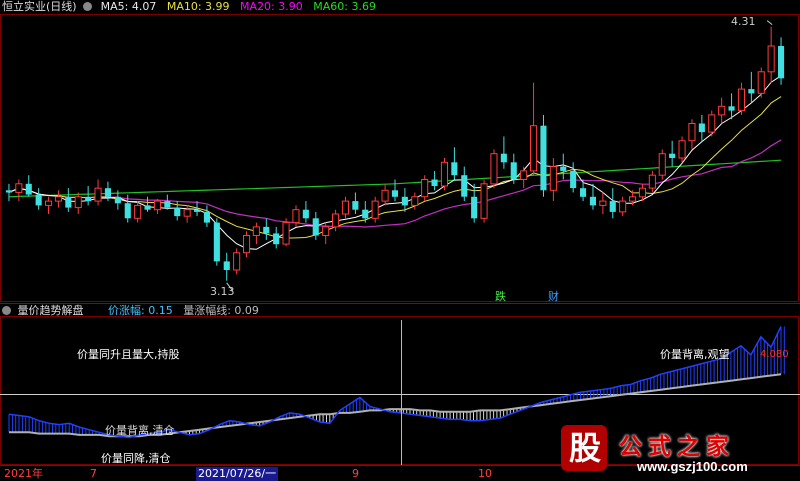 This screenshot has width=800, height=481. What do you see at coordinates (217, 6) in the screenshot?
I see `ma10-value: 3.99` at bounding box center [217, 6].